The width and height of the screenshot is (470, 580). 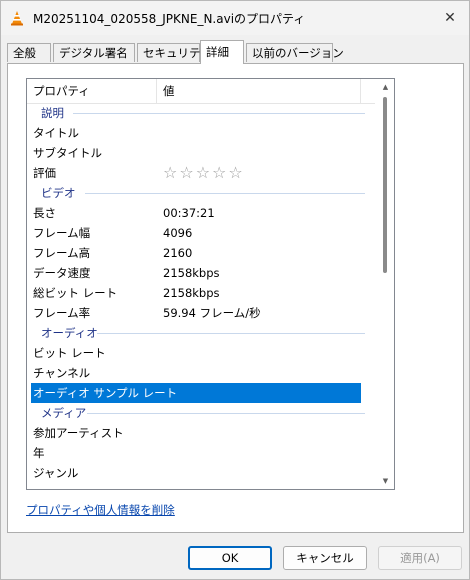 I want to click on property-name: 総ビット レート, so click(x=75, y=293).